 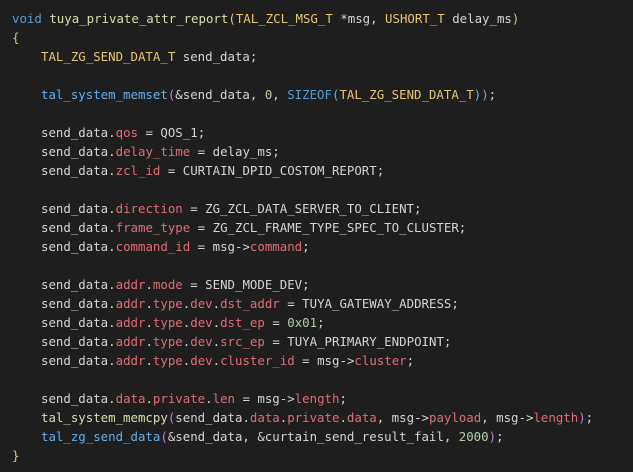 What do you see at coordinates (179, 132) in the screenshot?
I see `code-token: QOS_1` at bounding box center [179, 132].